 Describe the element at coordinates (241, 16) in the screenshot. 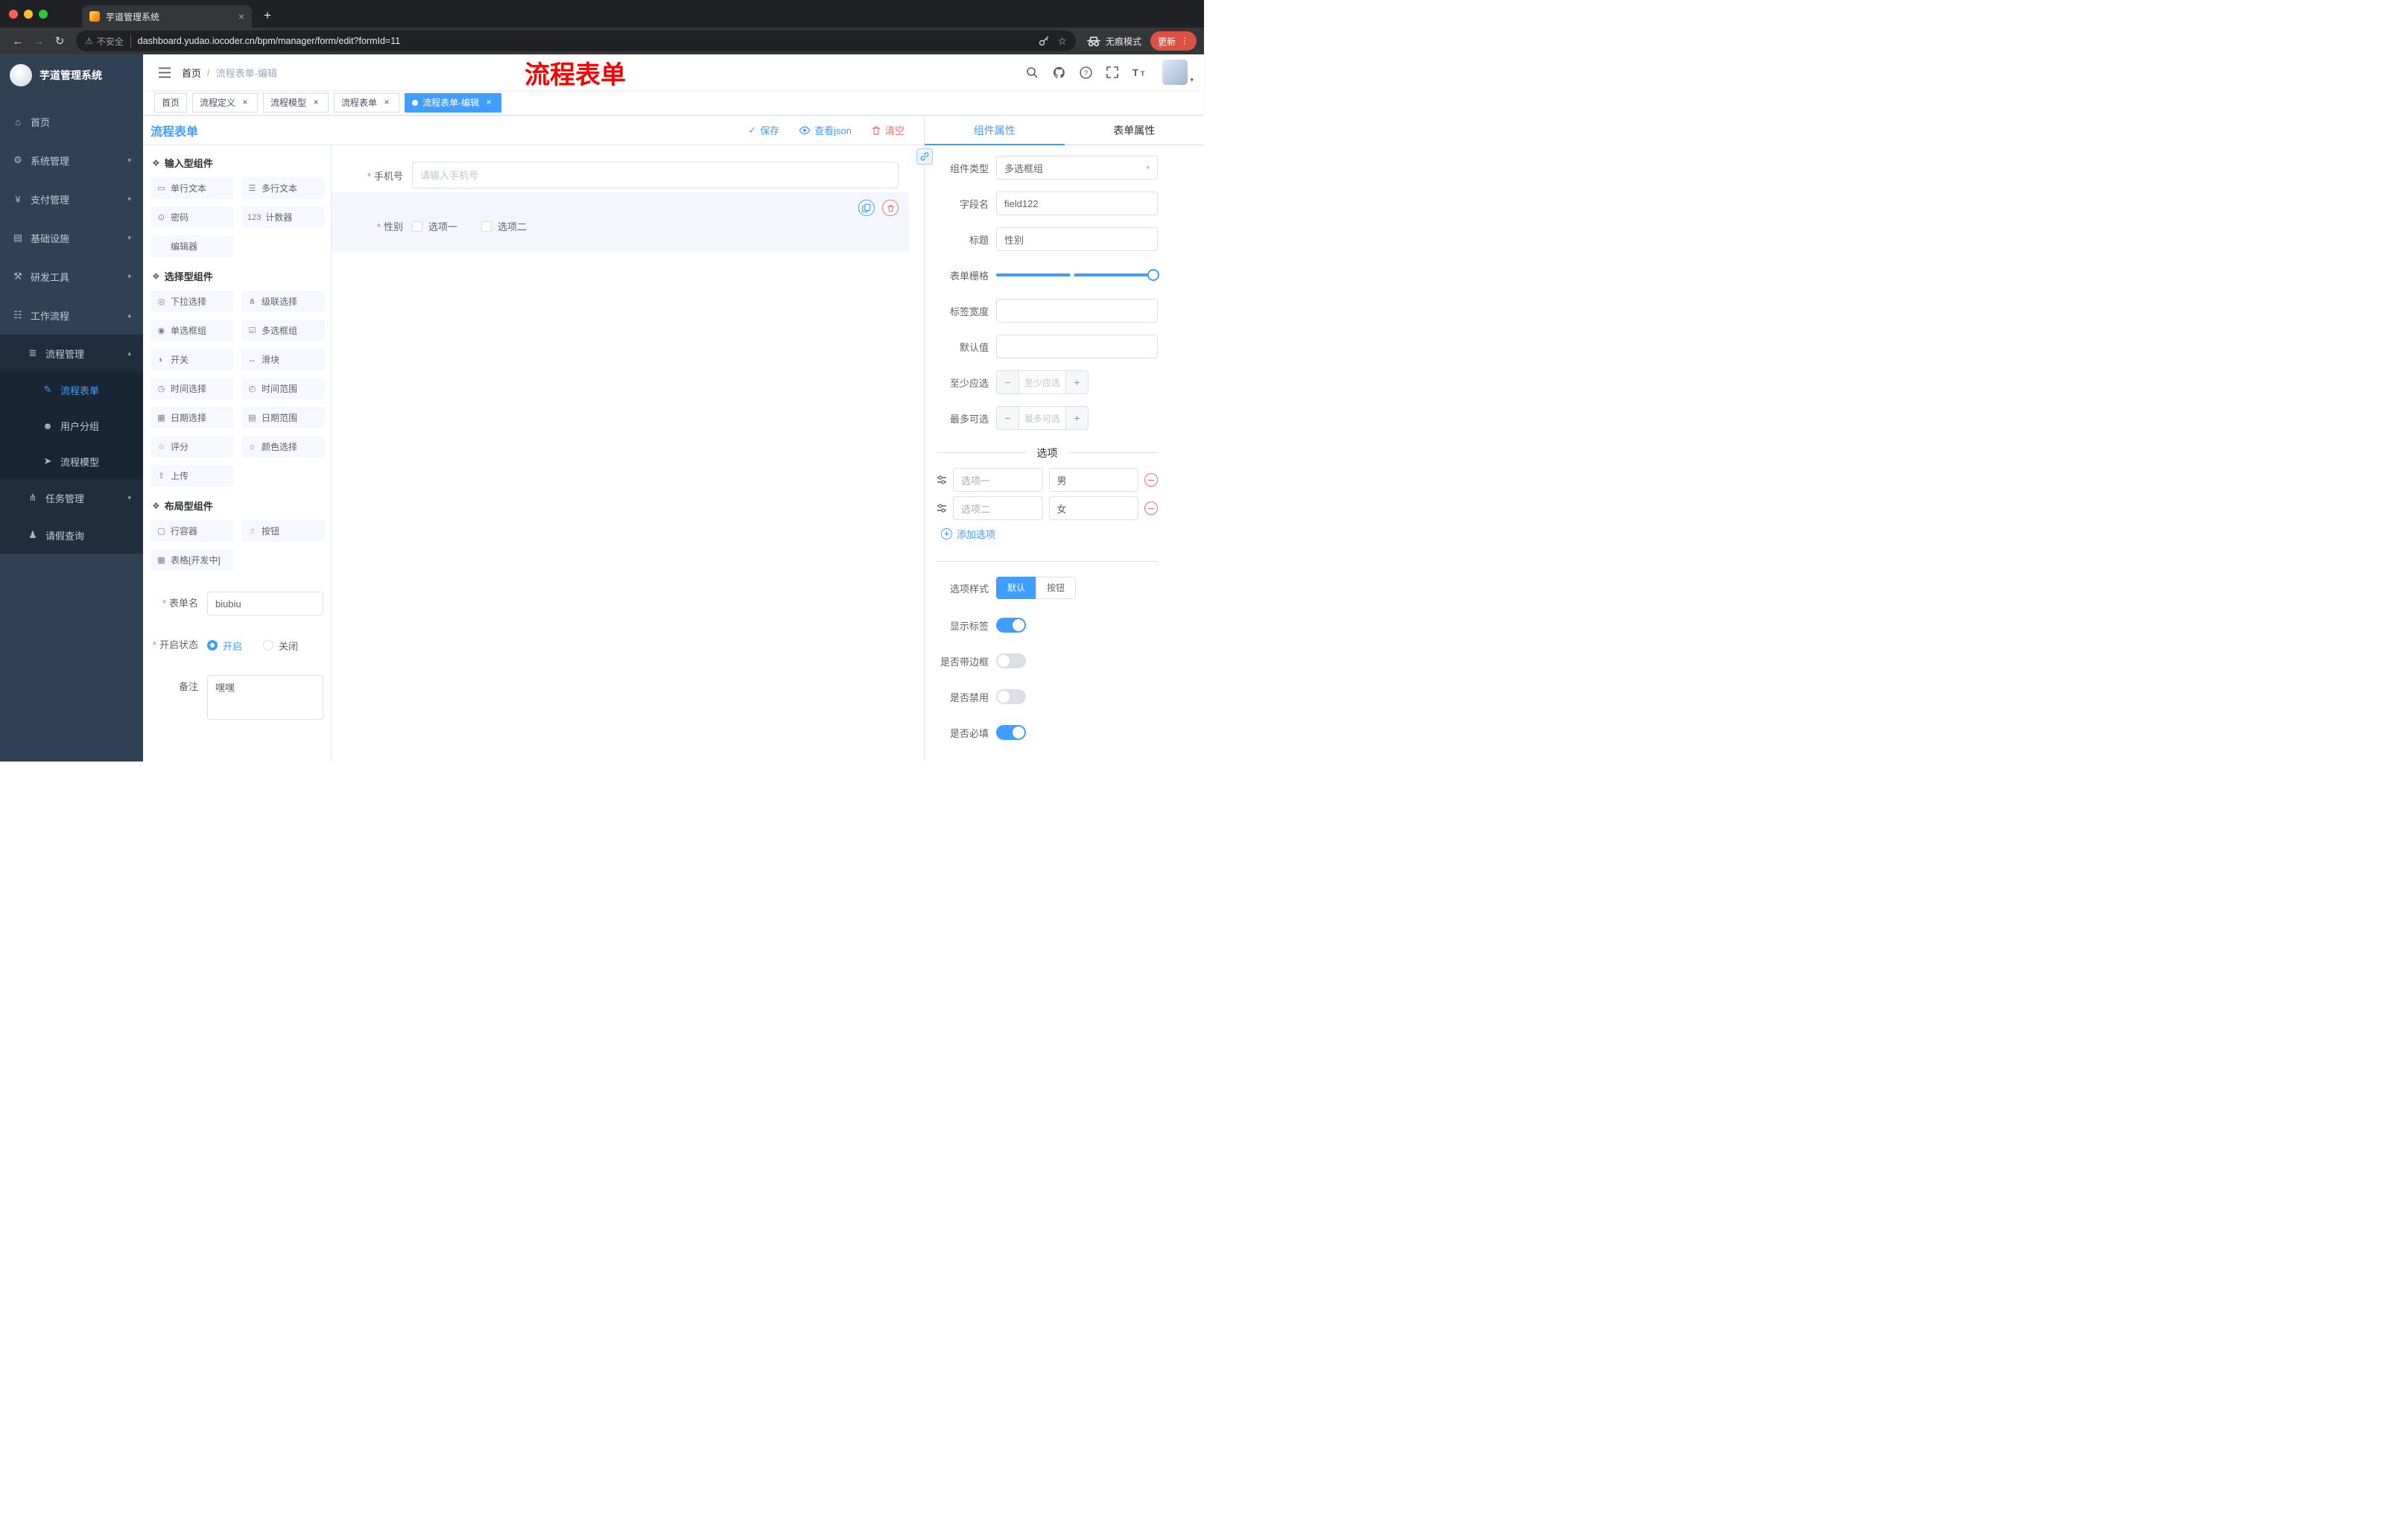

I see `tab-close-icon: ×` at that location.